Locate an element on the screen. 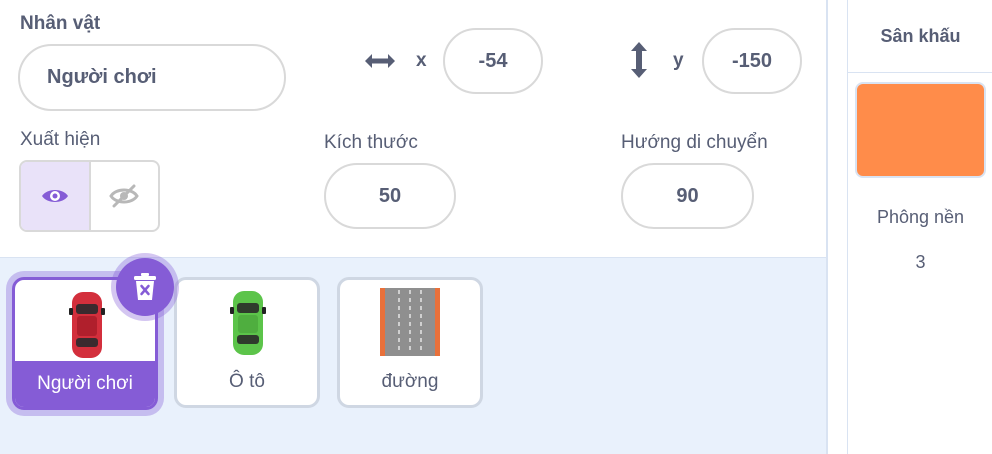  sprite-name-input: Người chơi is located at coordinates (152, 77).